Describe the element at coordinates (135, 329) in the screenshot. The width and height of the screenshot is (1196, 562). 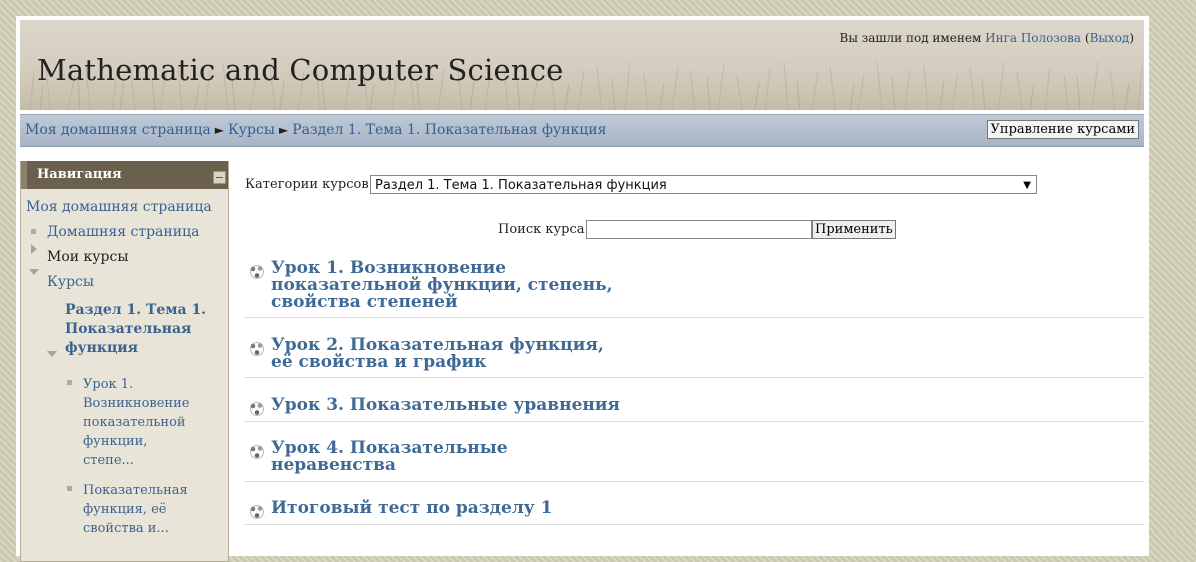
I see `nav-link-current-category: Раздел 1. Тема 1. Показательная функция` at that location.